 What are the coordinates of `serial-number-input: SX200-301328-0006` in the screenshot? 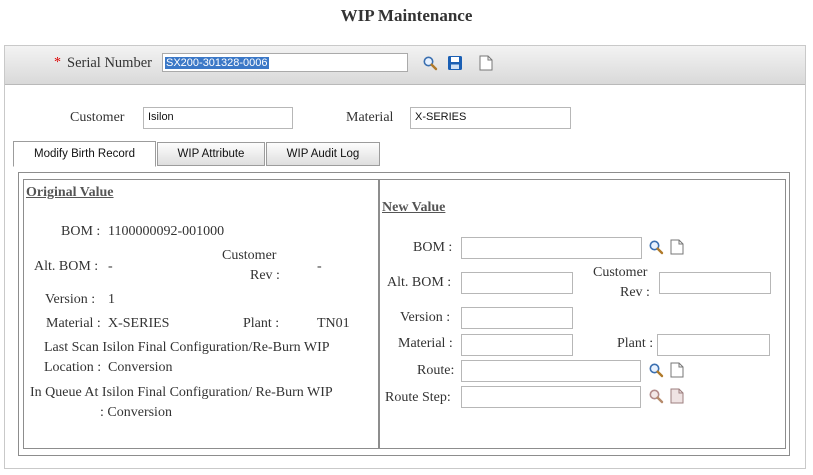 It's located at (285, 62).